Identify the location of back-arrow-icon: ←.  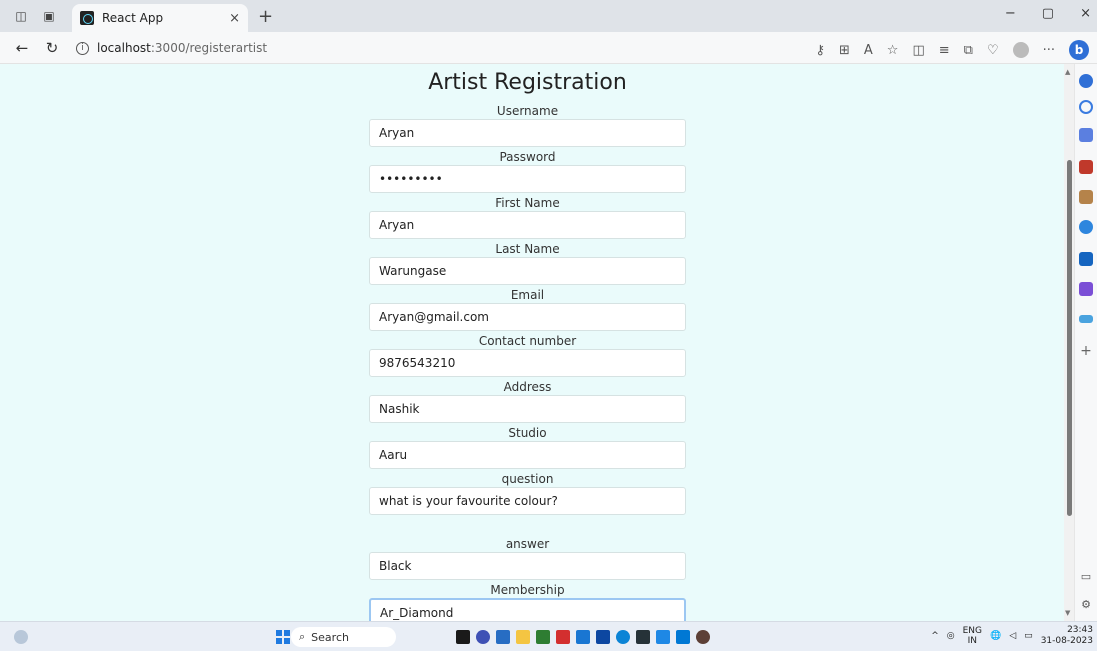
(22, 48).